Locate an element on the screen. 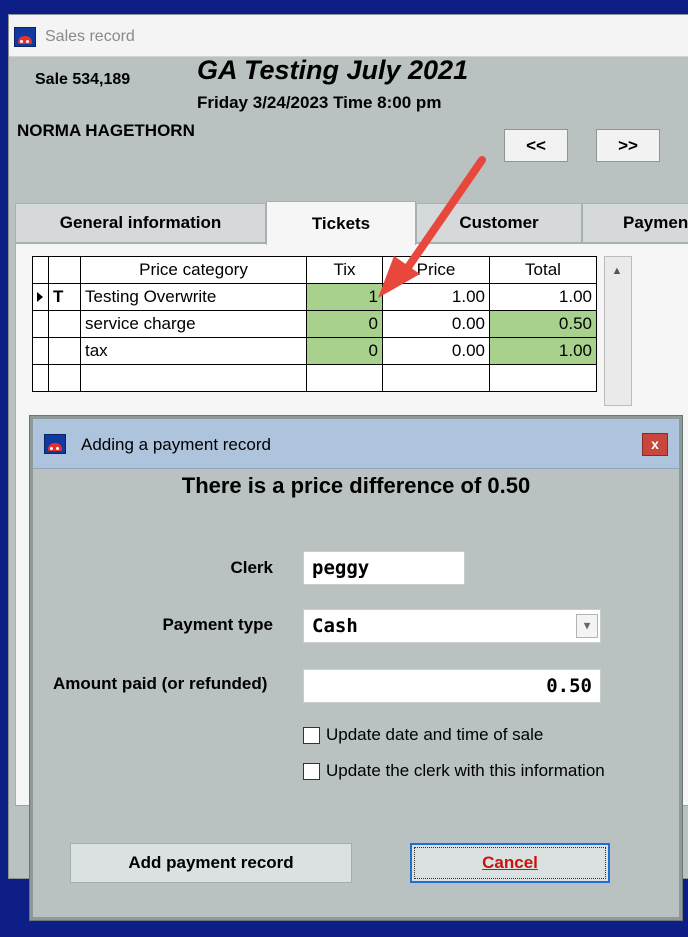  customer-name: NORMA HAGETHORN is located at coordinates (106, 130).